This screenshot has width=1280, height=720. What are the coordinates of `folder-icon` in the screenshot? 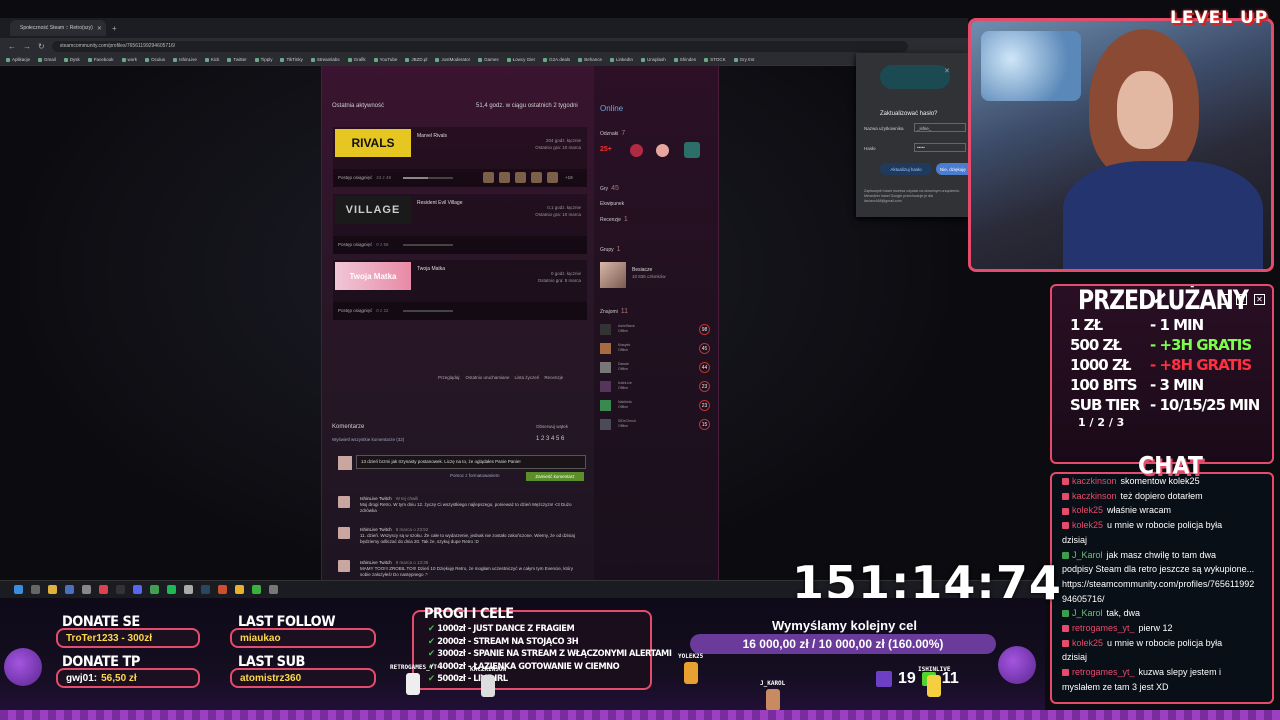 It's located at (52, 589).